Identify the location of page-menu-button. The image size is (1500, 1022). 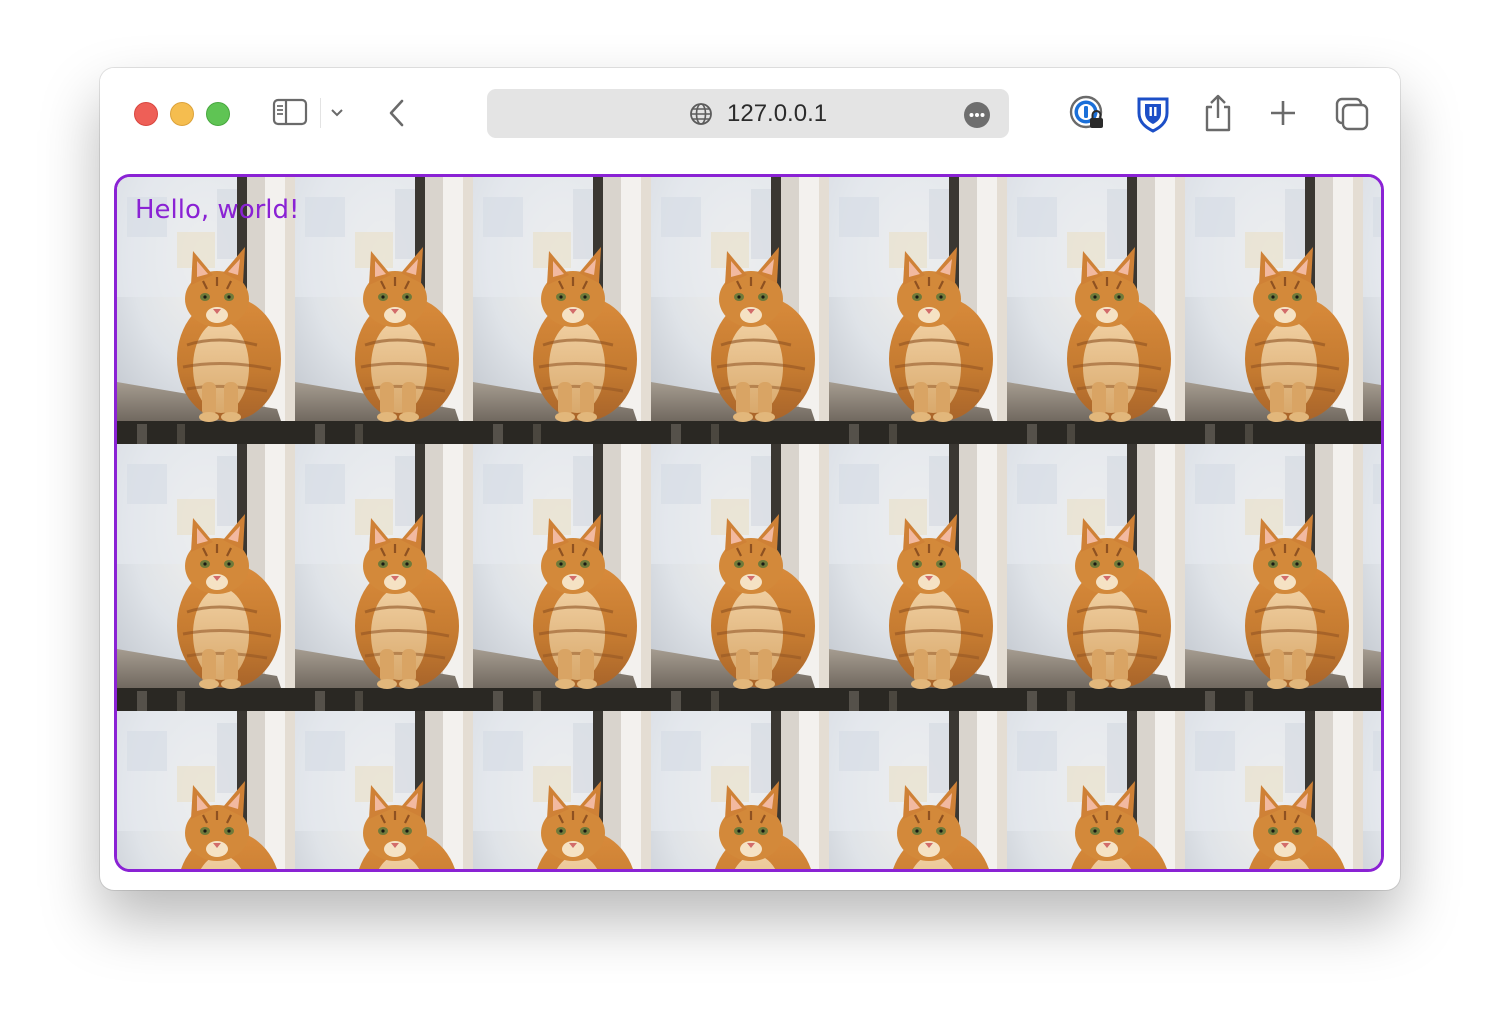
(977, 115).